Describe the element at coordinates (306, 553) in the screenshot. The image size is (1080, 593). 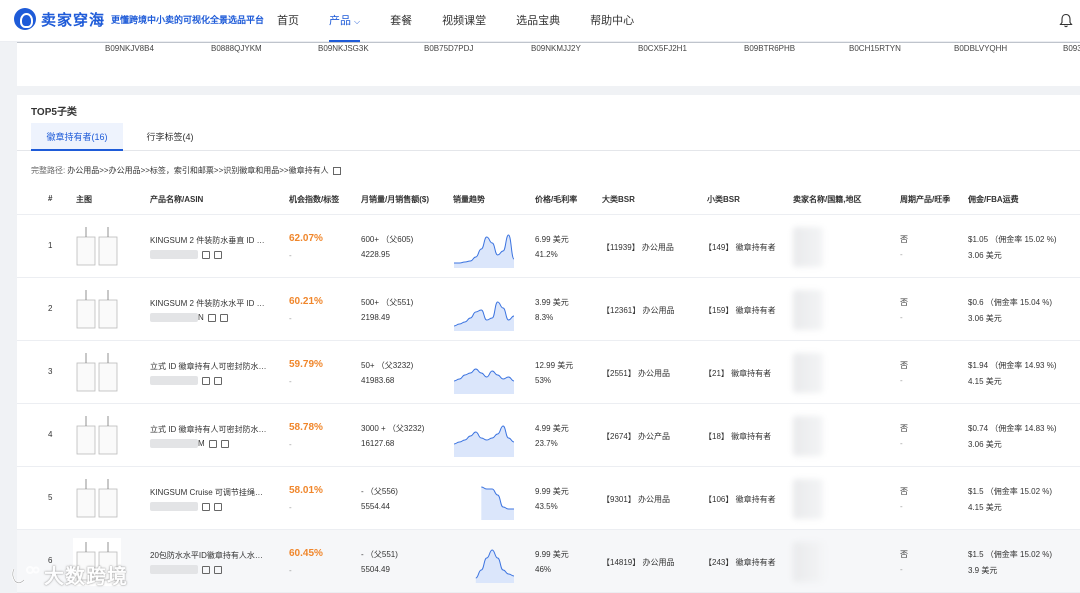
I see `opportunity-score: 60.45%` at that location.